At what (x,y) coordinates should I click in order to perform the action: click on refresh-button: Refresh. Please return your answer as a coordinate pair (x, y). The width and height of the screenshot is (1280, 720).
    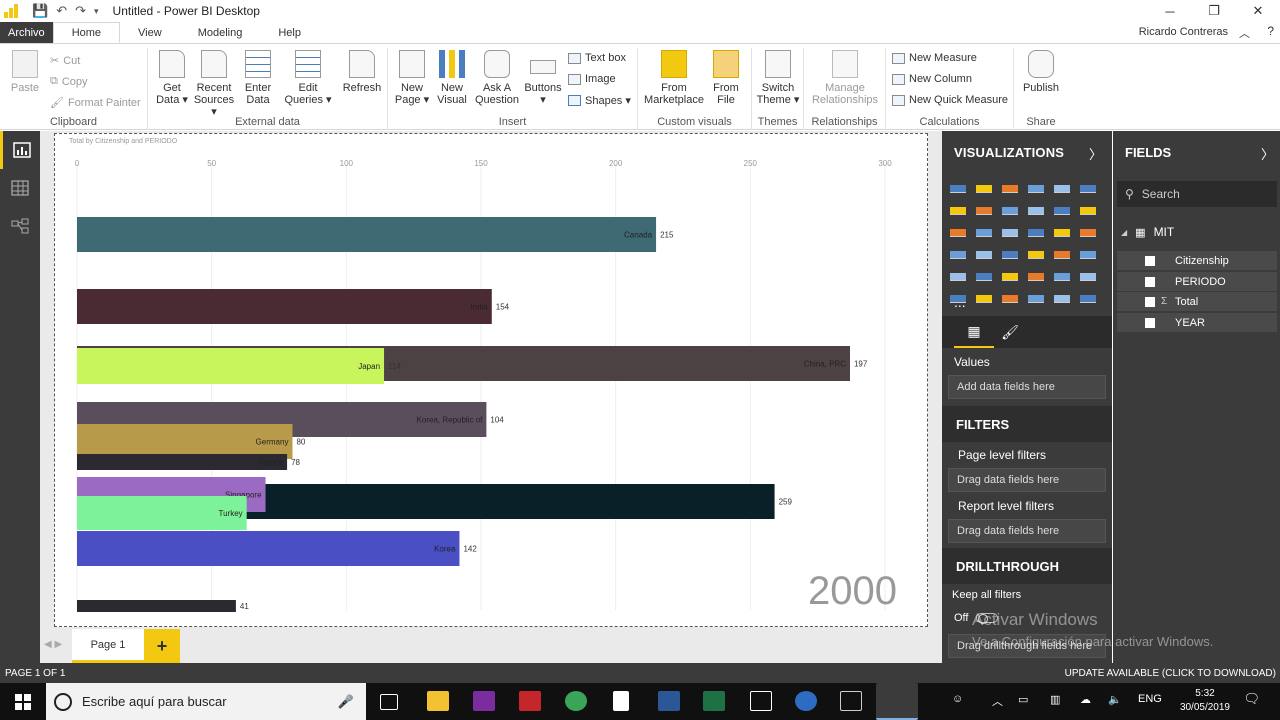
    Looking at the image, I should click on (362, 72).